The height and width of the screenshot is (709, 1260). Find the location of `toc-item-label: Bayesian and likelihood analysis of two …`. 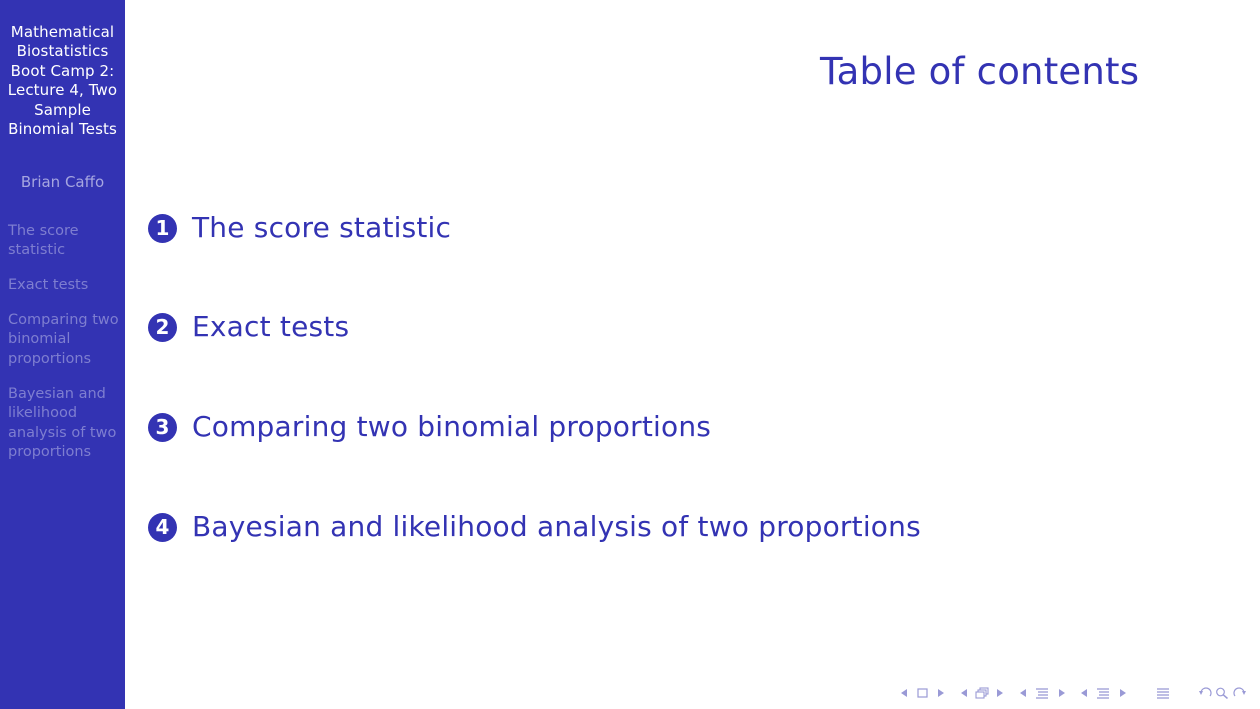

toc-item-label: Bayesian and likelihood analysis of two … is located at coordinates (556, 526).